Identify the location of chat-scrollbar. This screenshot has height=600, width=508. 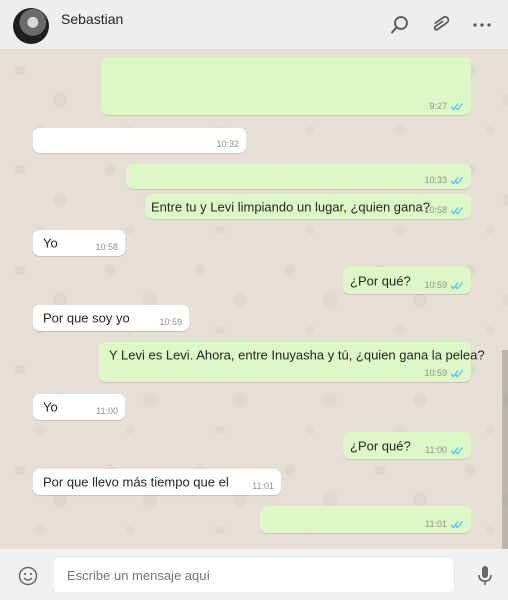
(505, 449).